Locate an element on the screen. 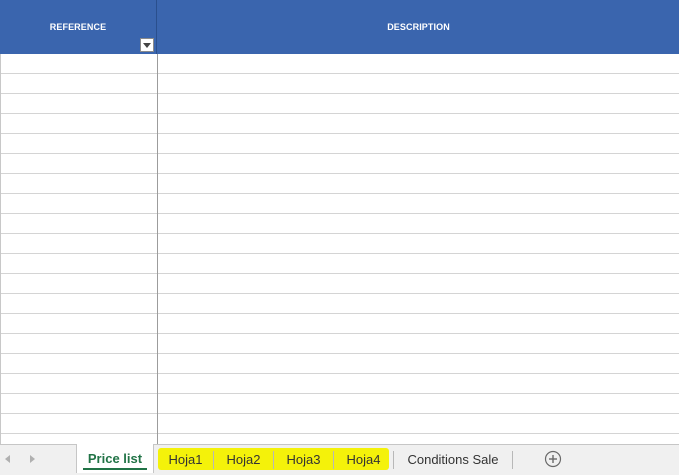 This screenshot has width=679, height=475. column-header-description-label: DESCRIPTION is located at coordinates (418, 27).